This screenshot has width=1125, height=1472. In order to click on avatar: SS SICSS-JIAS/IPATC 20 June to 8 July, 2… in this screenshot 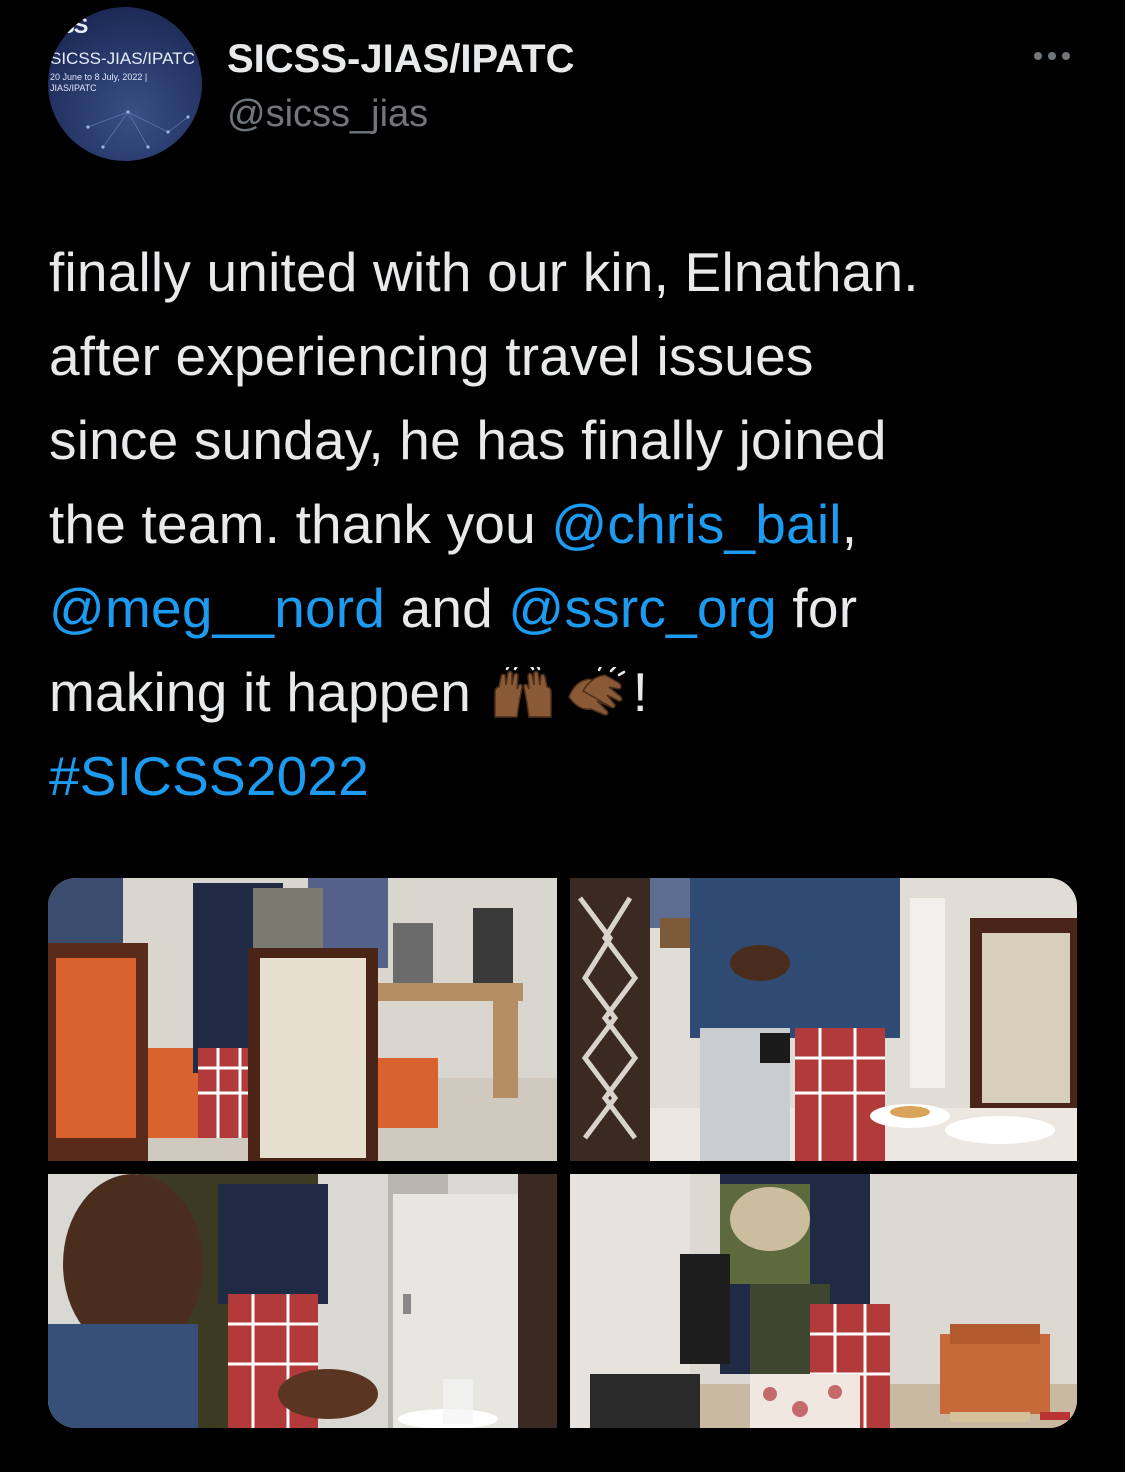, I will do `click(125, 84)`.